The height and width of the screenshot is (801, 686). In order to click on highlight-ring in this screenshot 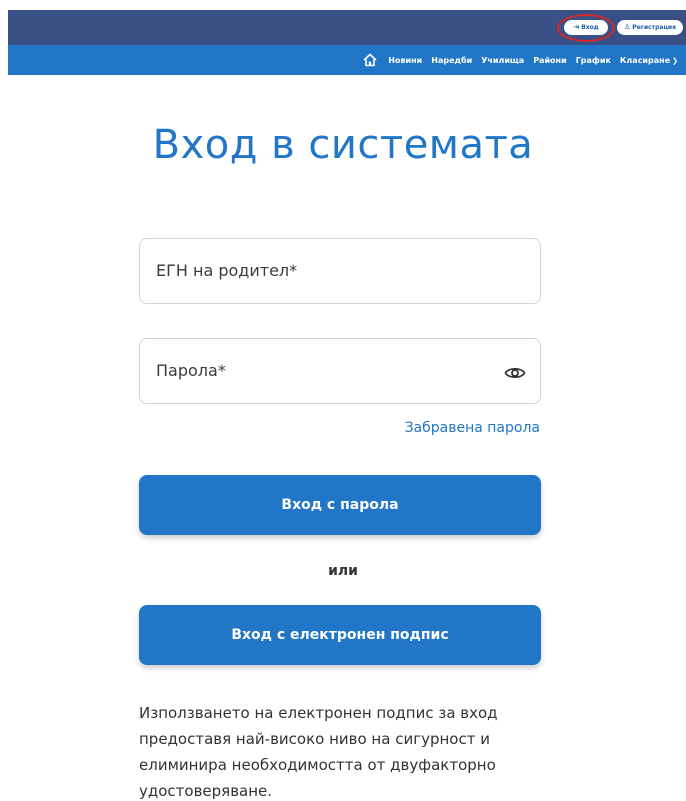, I will do `click(586, 28)`.